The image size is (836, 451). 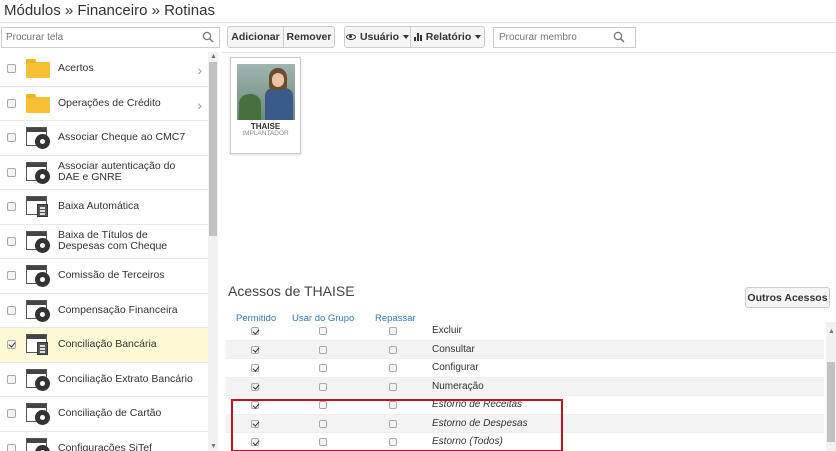 What do you see at coordinates (122, 137) in the screenshot?
I see `screen-list-item-label: Associar Cheque ao CMC7` at bounding box center [122, 137].